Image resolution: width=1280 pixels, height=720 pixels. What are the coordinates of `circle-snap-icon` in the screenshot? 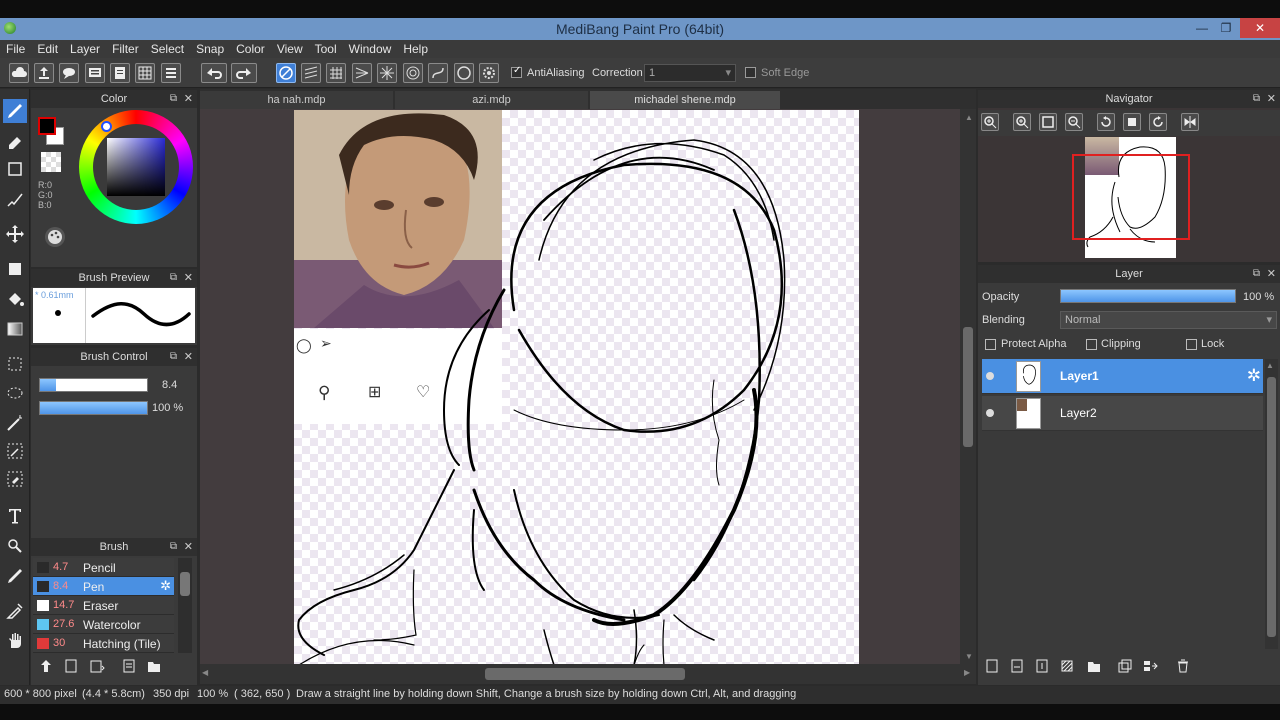 It's located at (464, 73).